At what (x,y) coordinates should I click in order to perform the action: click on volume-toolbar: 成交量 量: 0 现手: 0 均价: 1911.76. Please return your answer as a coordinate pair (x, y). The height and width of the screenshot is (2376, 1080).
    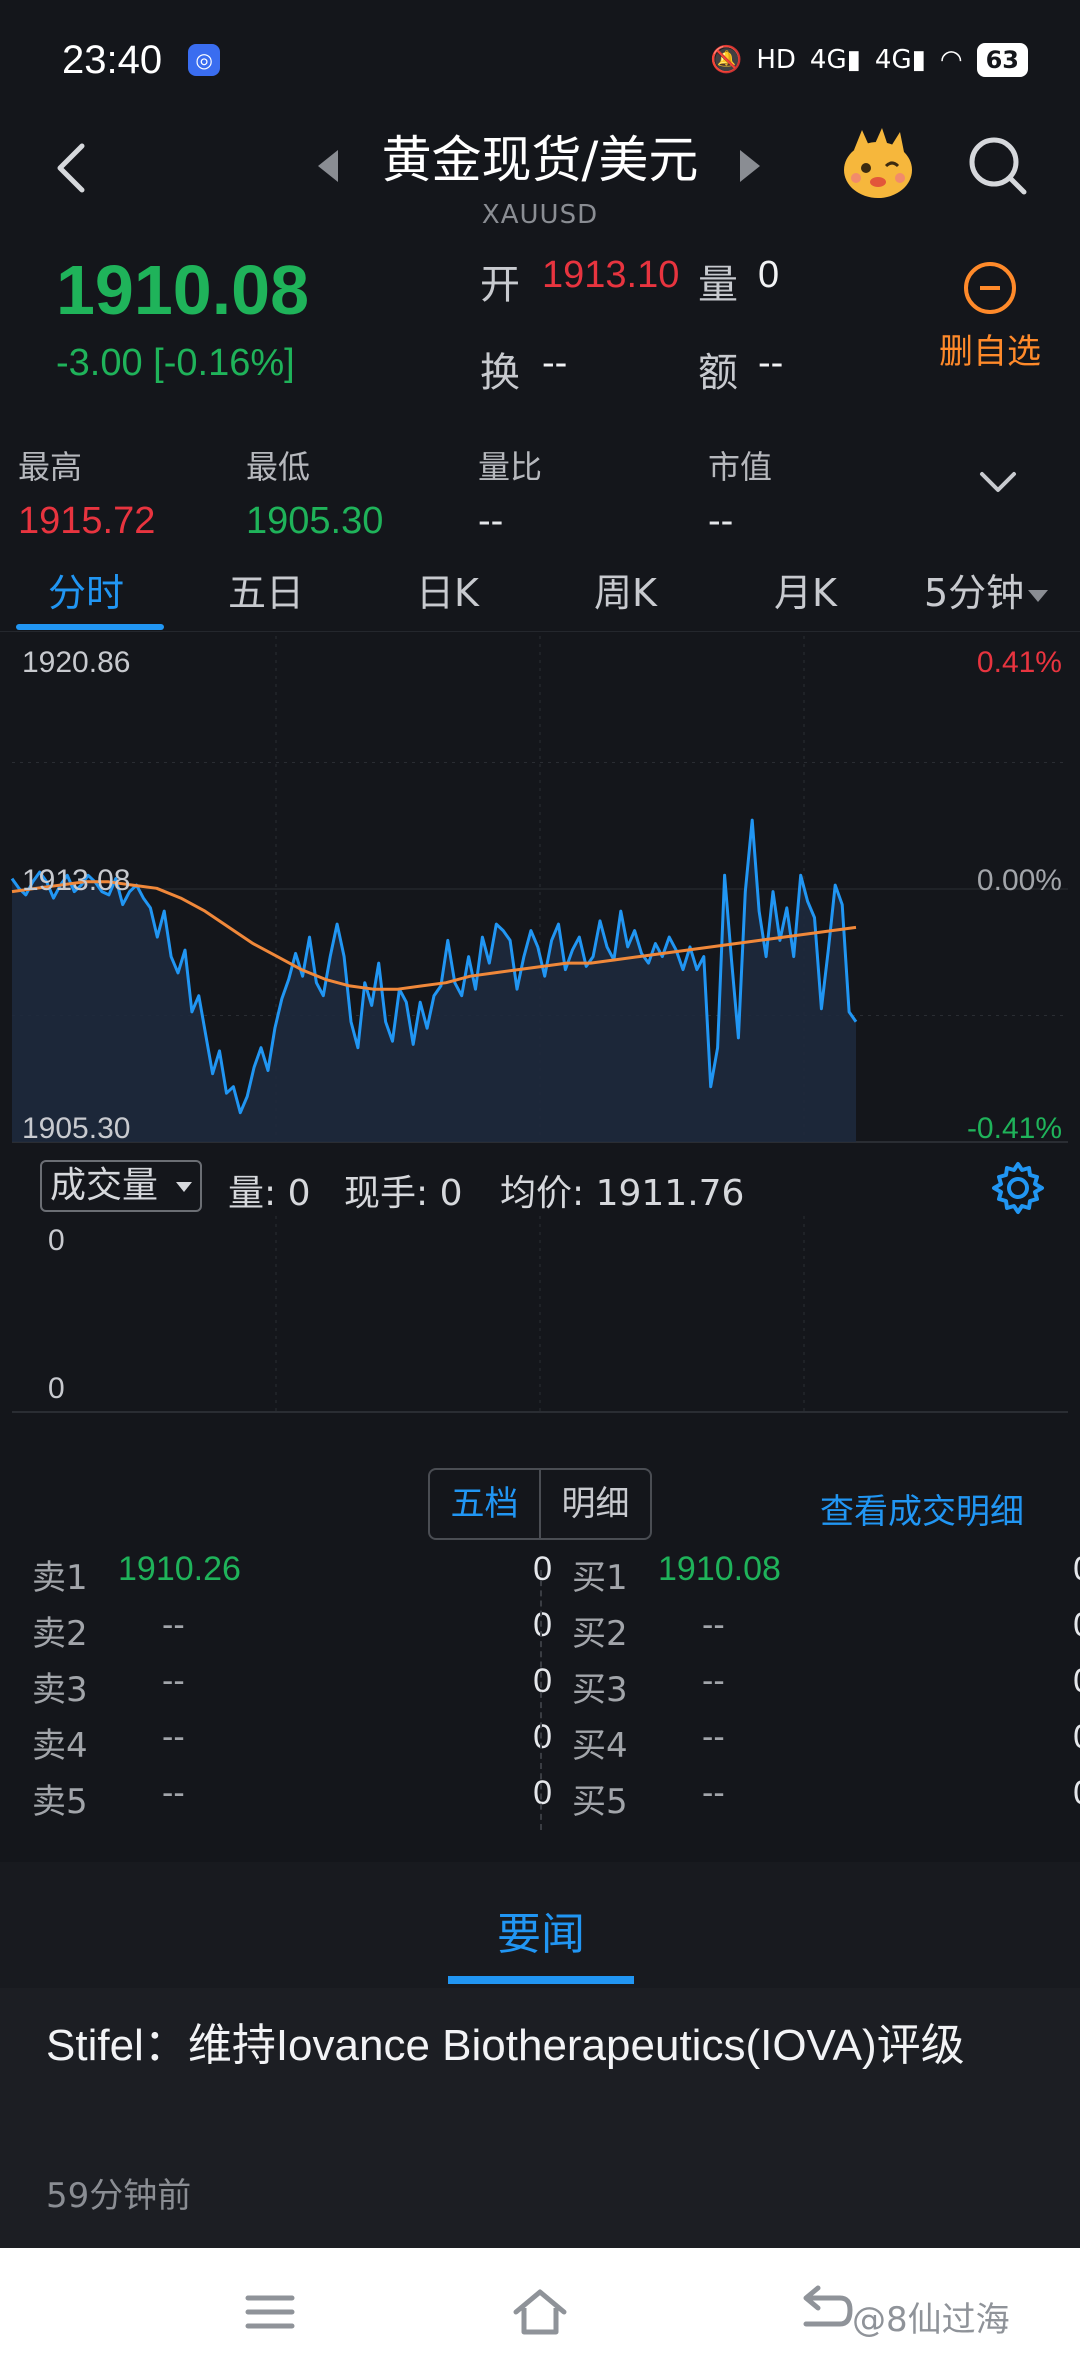
    Looking at the image, I should click on (540, 1186).